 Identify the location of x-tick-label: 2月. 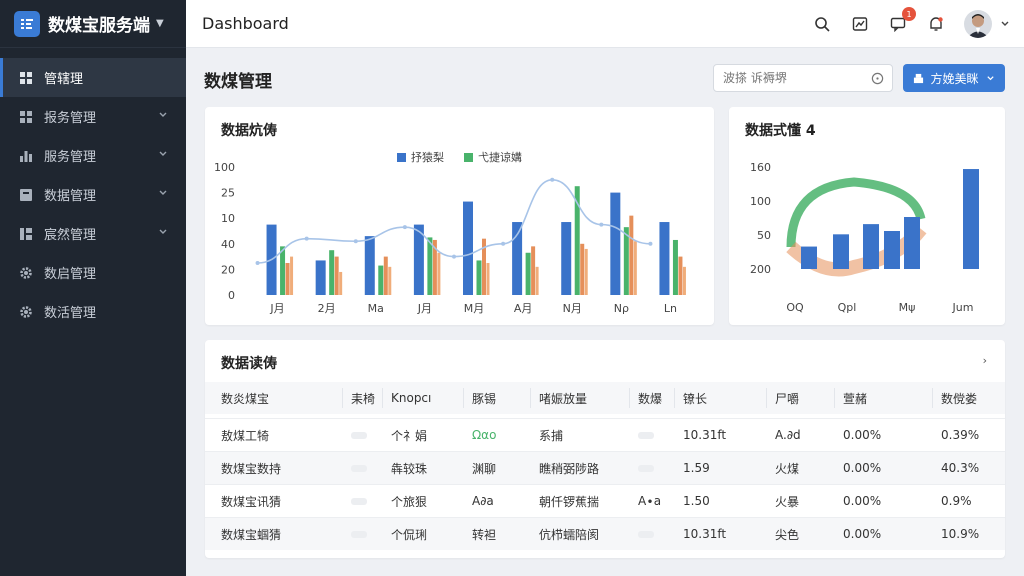
(327, 308).